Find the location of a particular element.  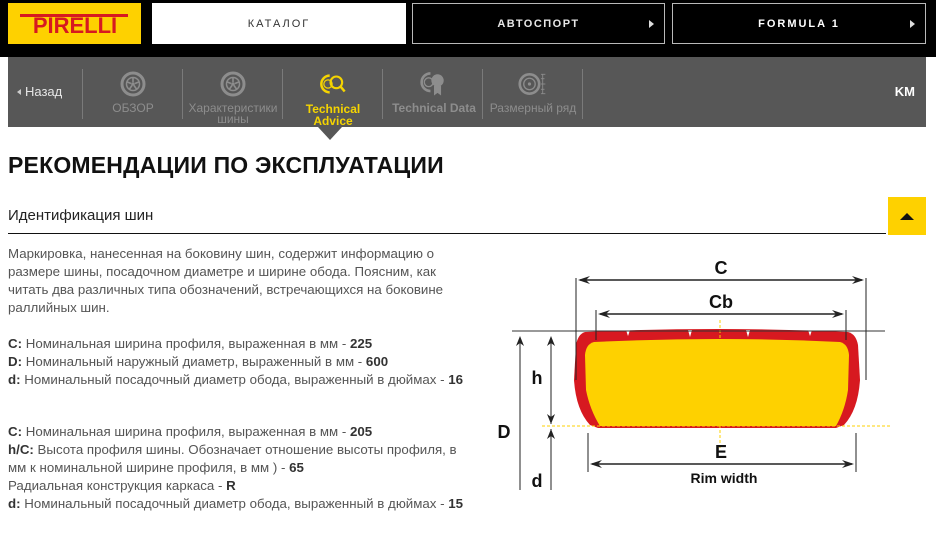

caret-up-icon is located at coordinates (907, 216).